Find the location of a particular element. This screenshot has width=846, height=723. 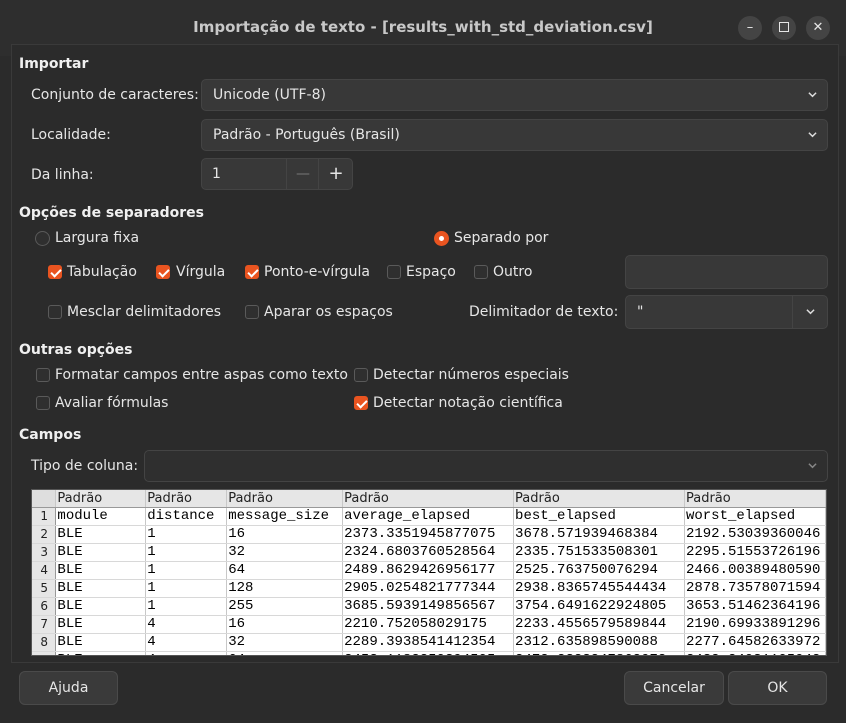

scientific-notation-label: Detectar notação científica is located at coordinates (468, 403).